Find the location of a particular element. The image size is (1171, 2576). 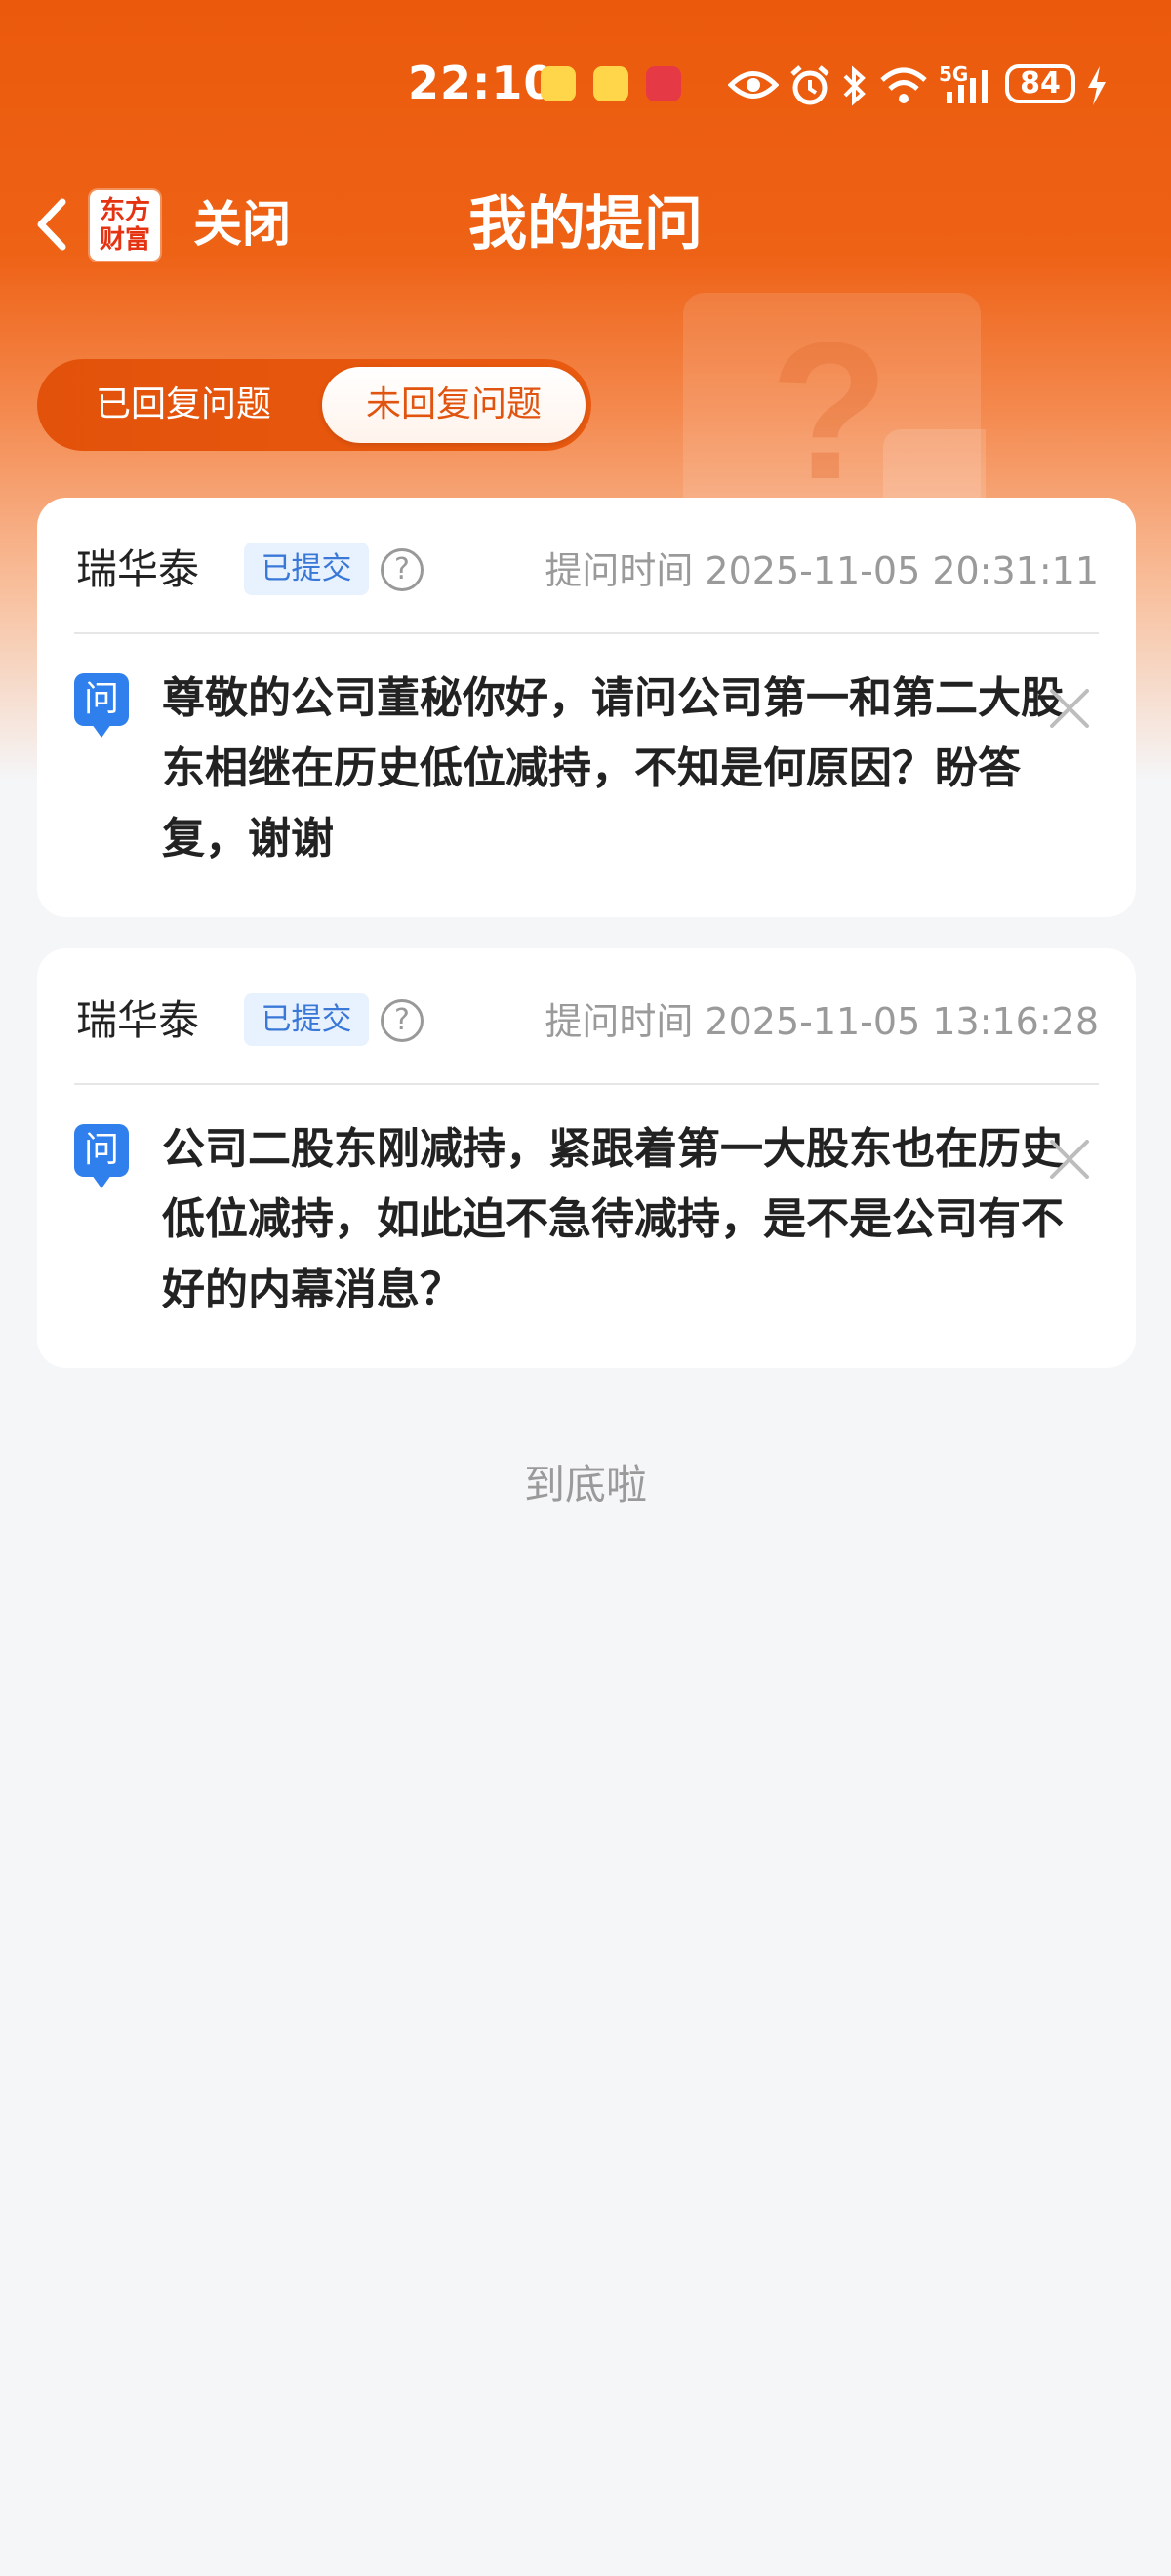

bluetooth-icon is located at coordinates (854, 85).